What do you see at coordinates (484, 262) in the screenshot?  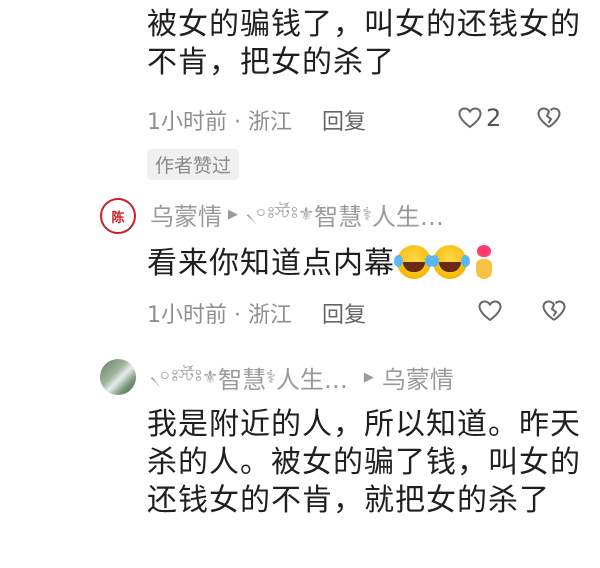 I see `finger-heart-emoji-icon` at bounding box center [484, 262].